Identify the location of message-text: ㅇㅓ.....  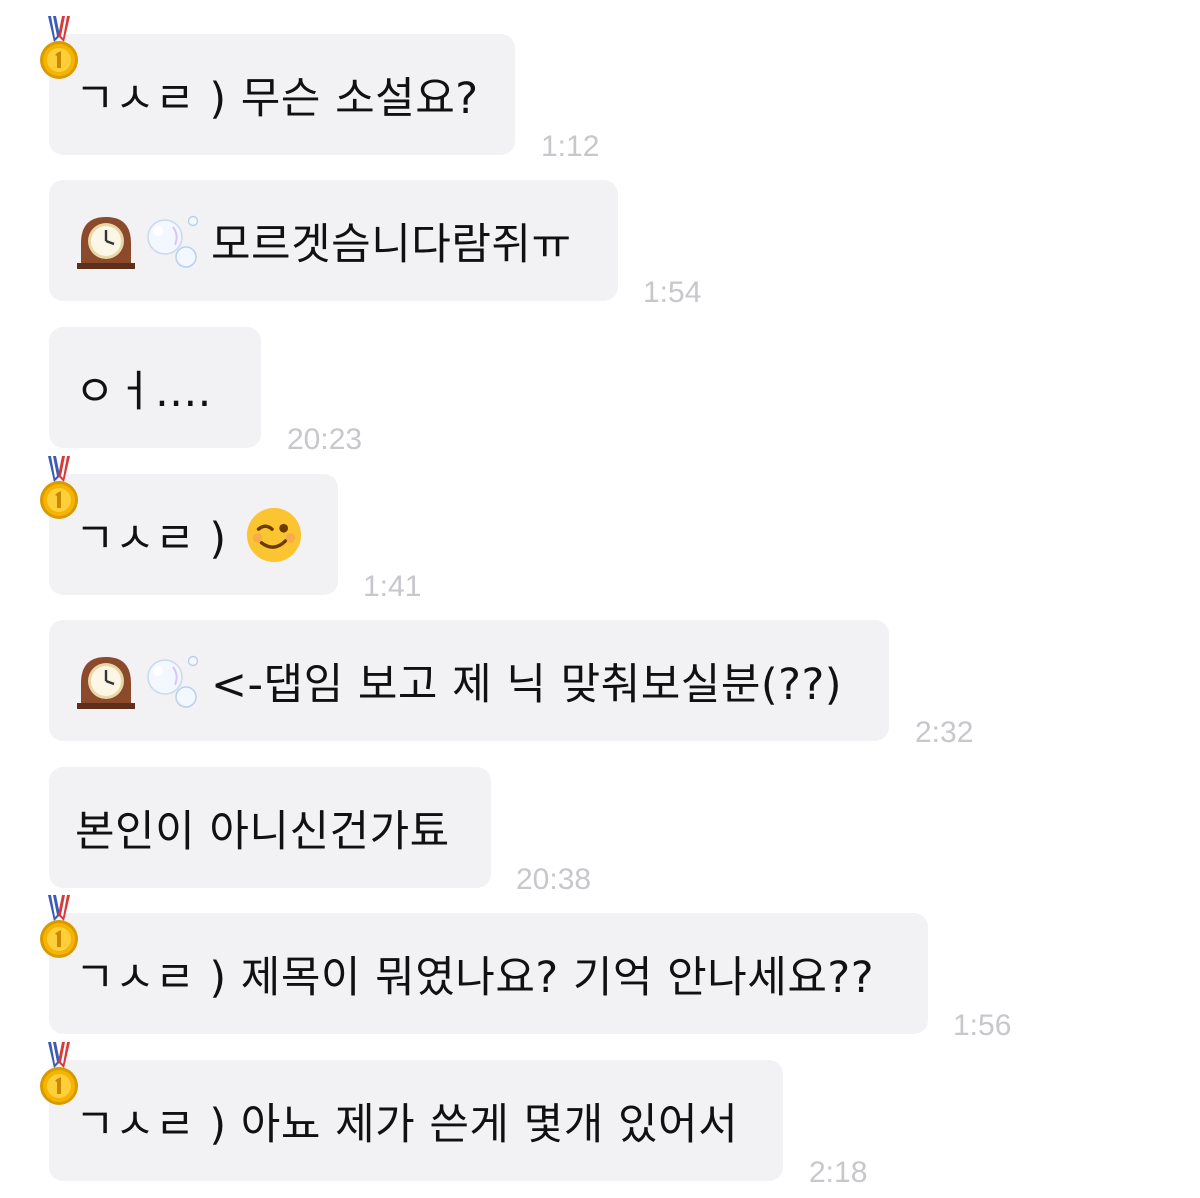
(143, 391).